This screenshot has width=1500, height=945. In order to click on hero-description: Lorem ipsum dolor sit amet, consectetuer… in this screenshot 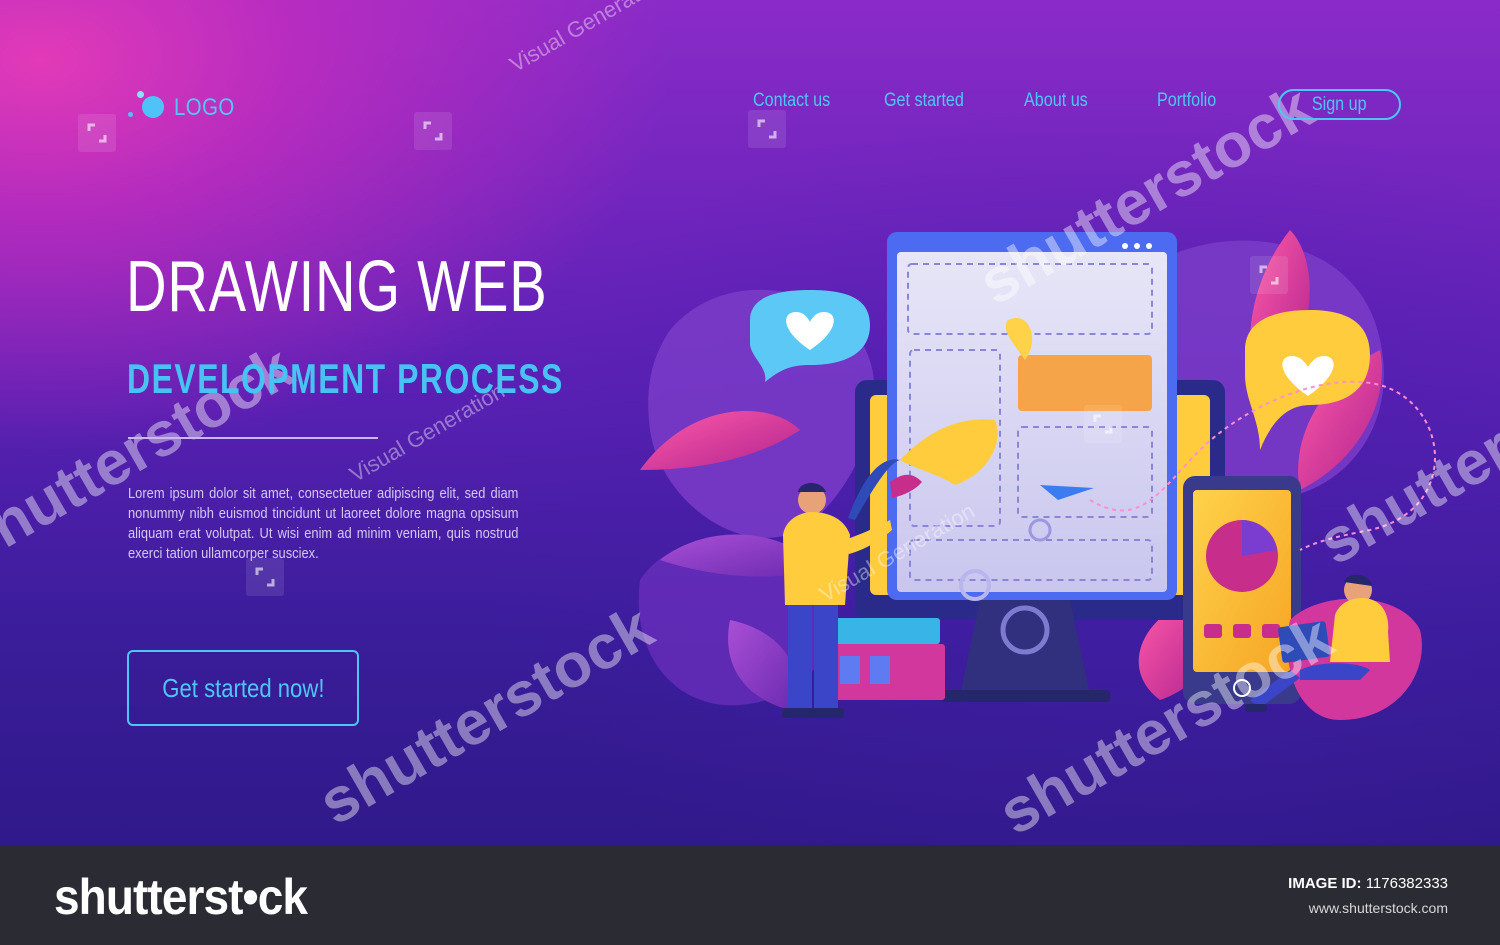, I will do `click(323, 523)`.